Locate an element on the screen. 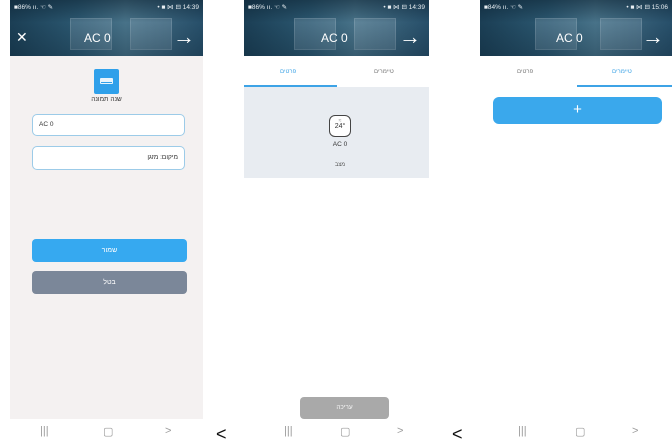  save-button: שמור is located at coordinates (109, 250).